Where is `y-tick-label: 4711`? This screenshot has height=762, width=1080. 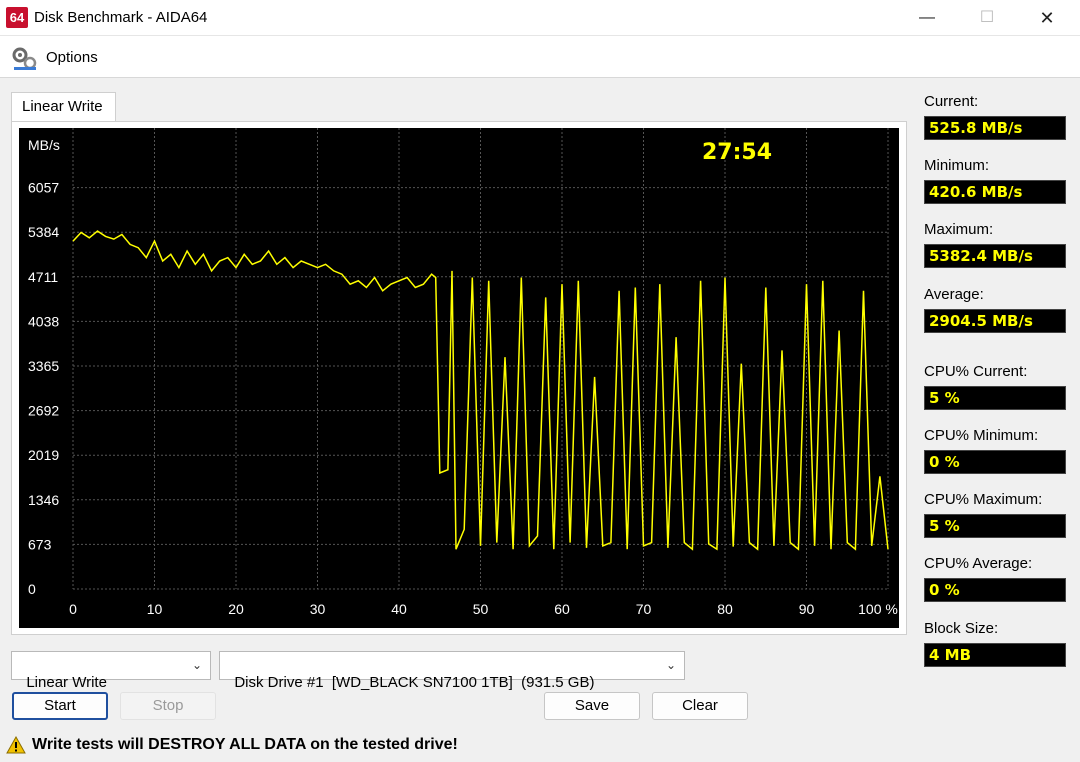
y-tick-label: 4711 is located at coordinates (43, 277).